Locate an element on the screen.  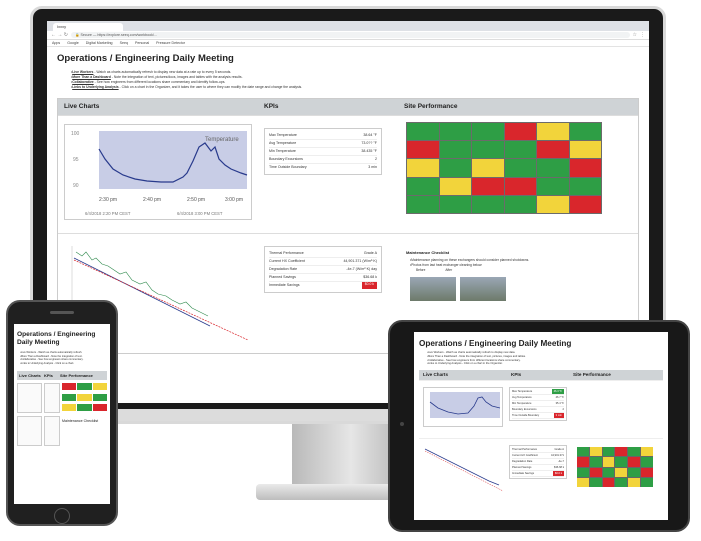
chart-shaded-region is located at coordinates (465, 405).